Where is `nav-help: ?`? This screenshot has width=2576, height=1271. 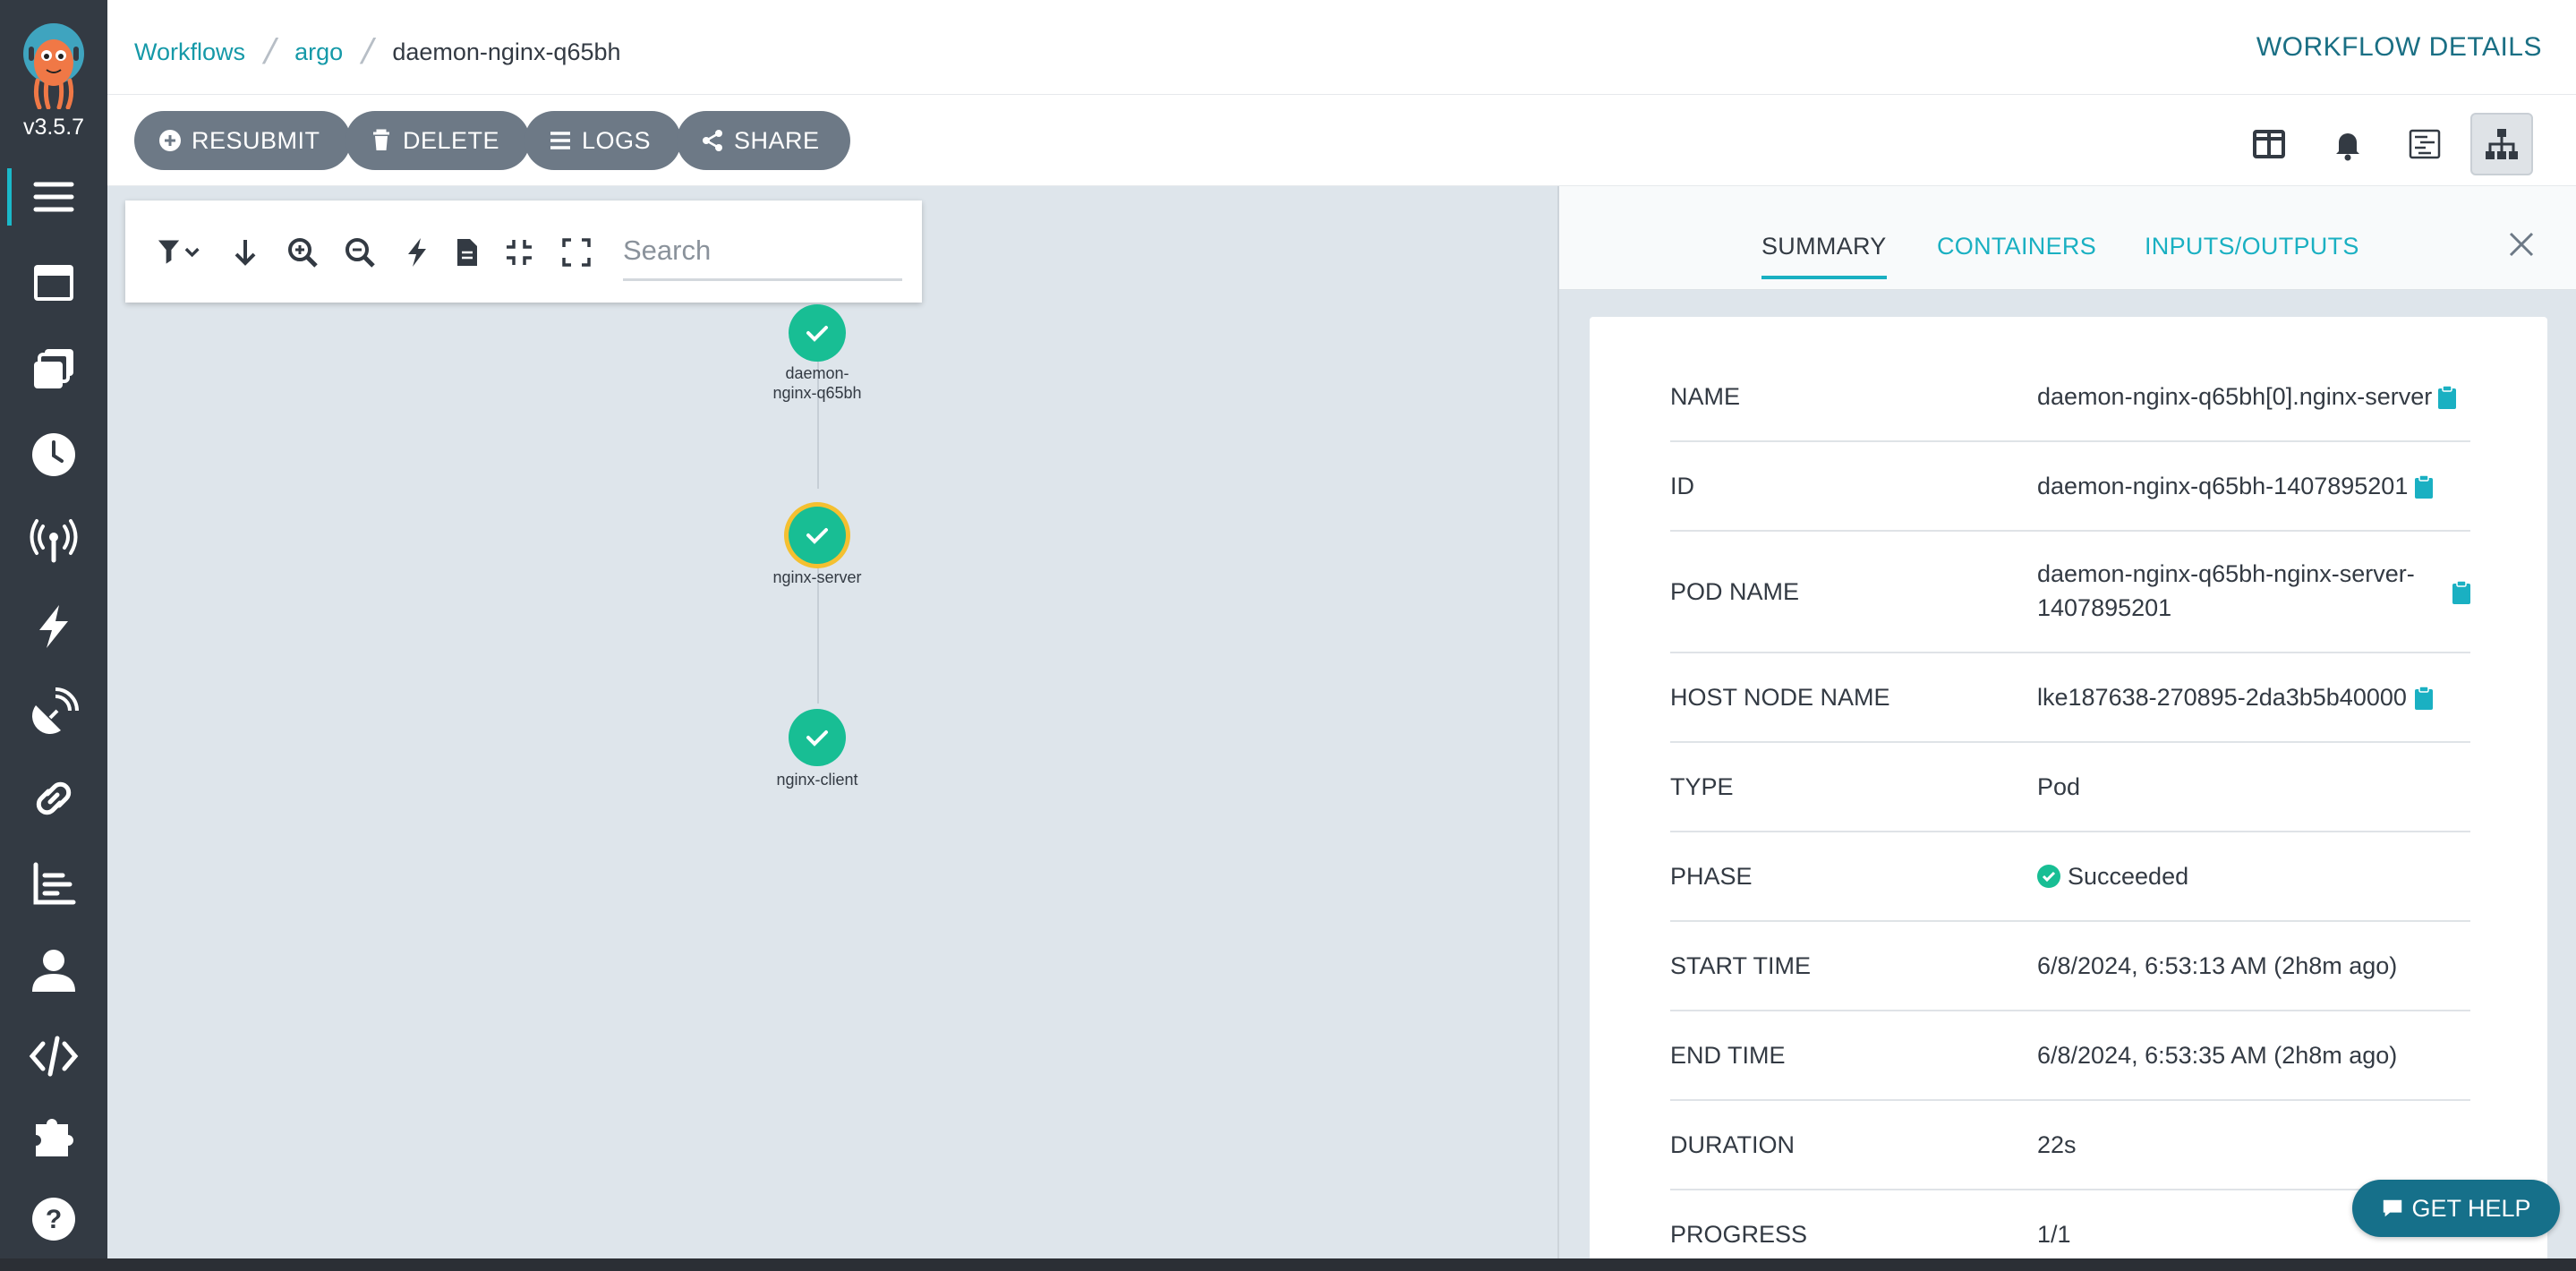
nav-help: ? is located at coordinates (53, 1219).